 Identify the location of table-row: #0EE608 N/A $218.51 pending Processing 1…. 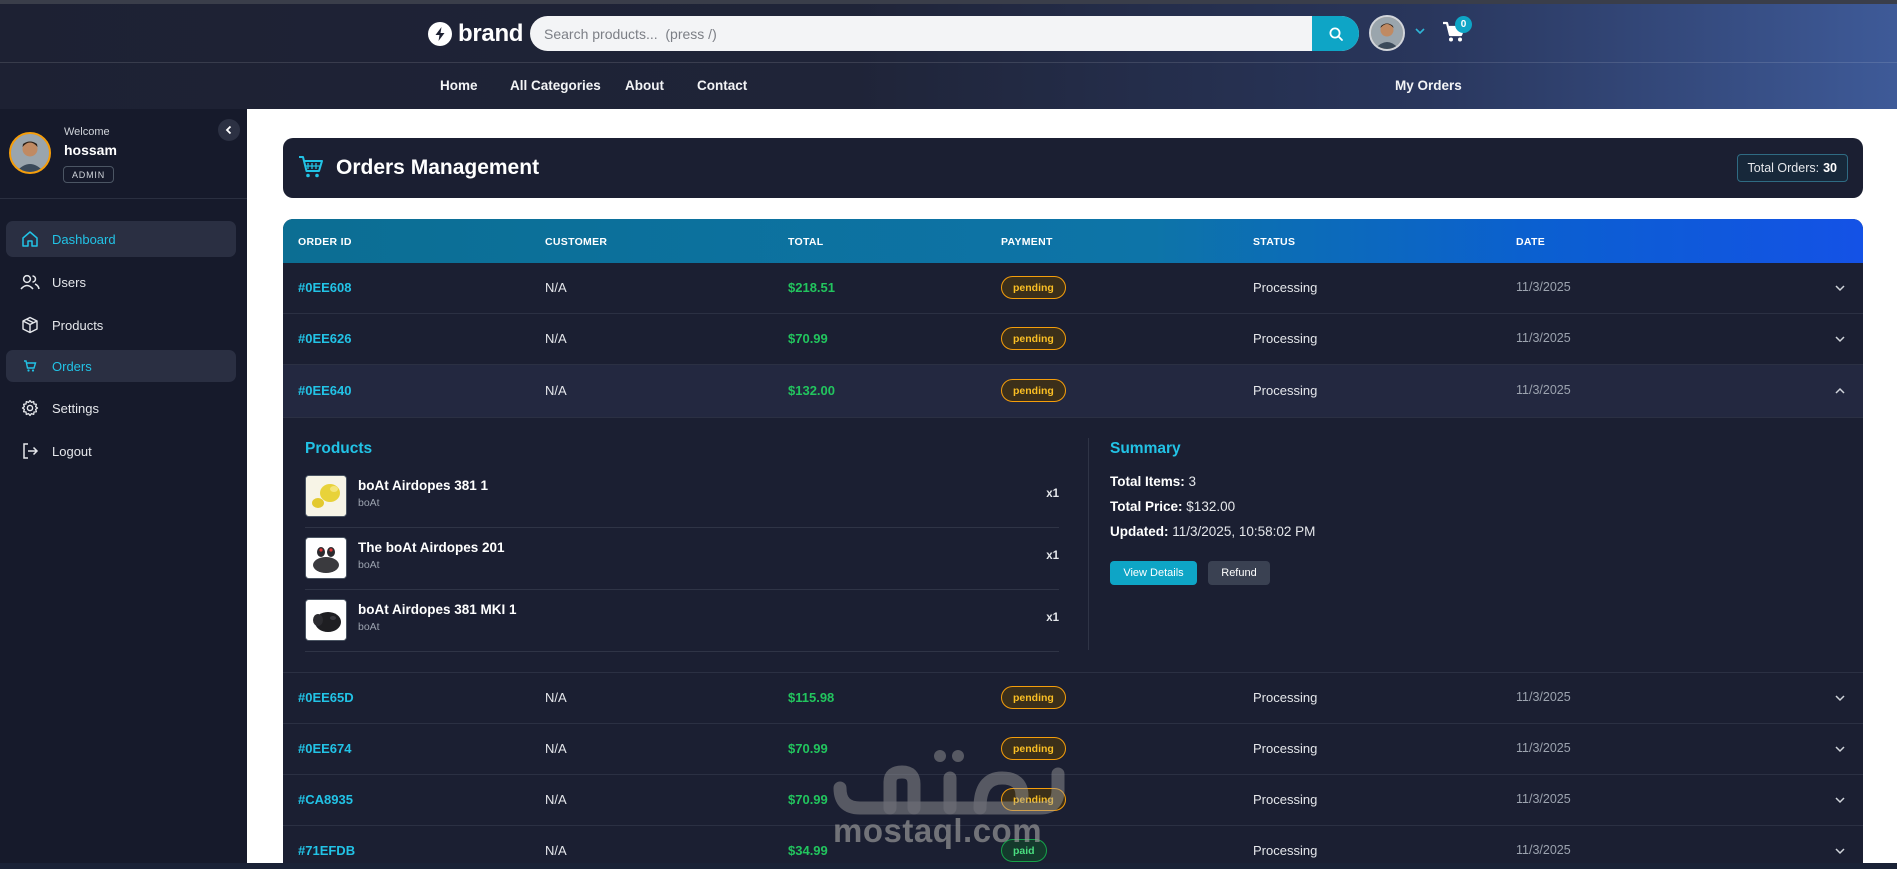
(1073, 288).